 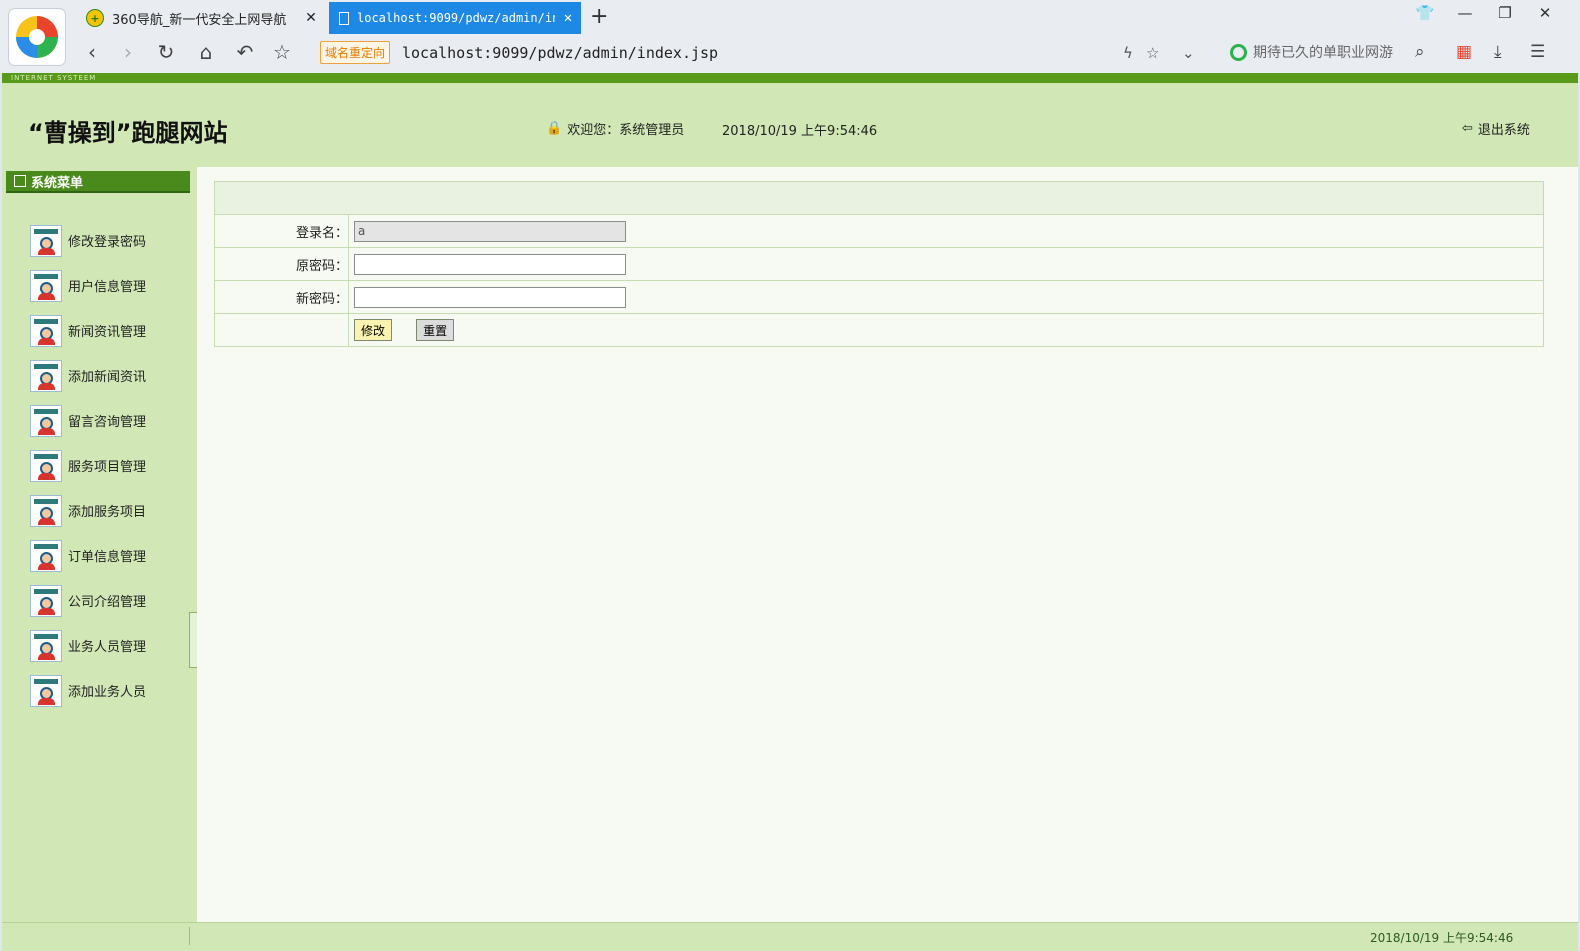 I want to click on search-icon: ⌕, so click(x=1420, y=52).